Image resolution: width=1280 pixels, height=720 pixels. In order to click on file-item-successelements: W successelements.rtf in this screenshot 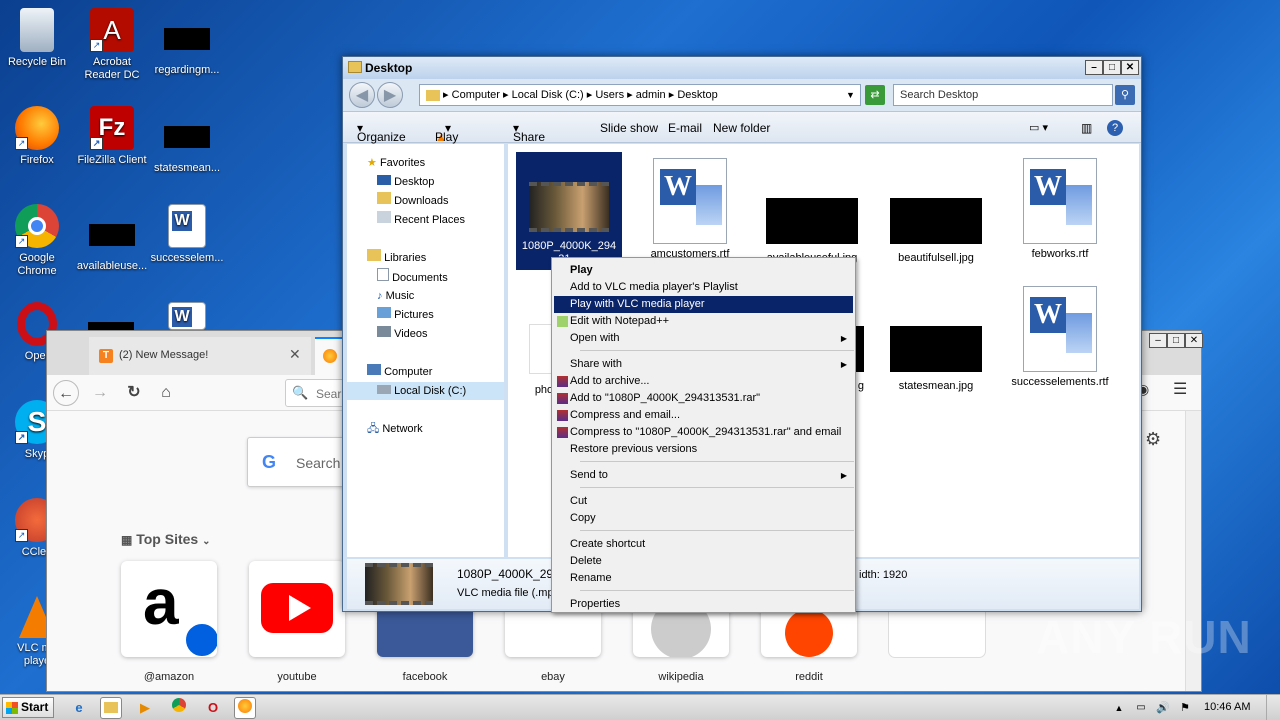, I will do `click(1060, 337)`.